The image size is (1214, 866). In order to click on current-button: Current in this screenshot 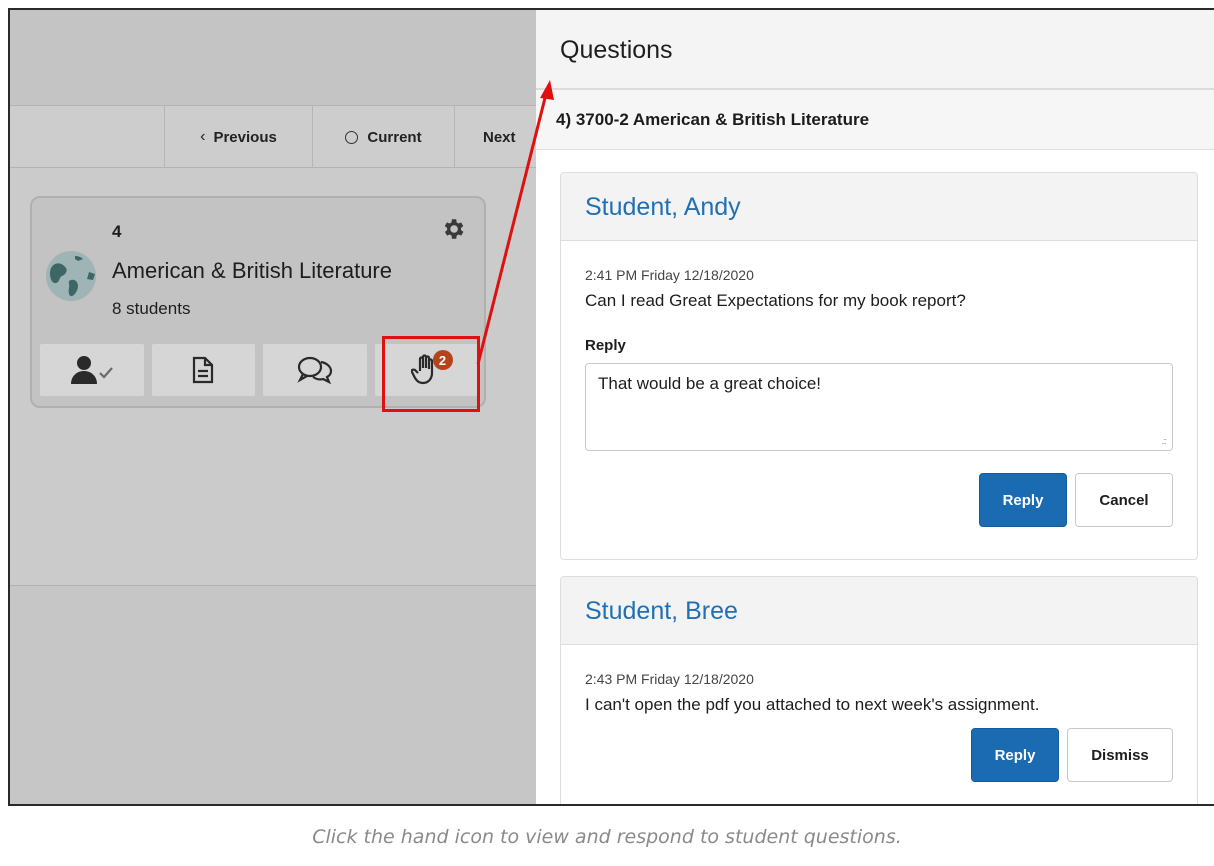, I will do `click(383, 137)`.